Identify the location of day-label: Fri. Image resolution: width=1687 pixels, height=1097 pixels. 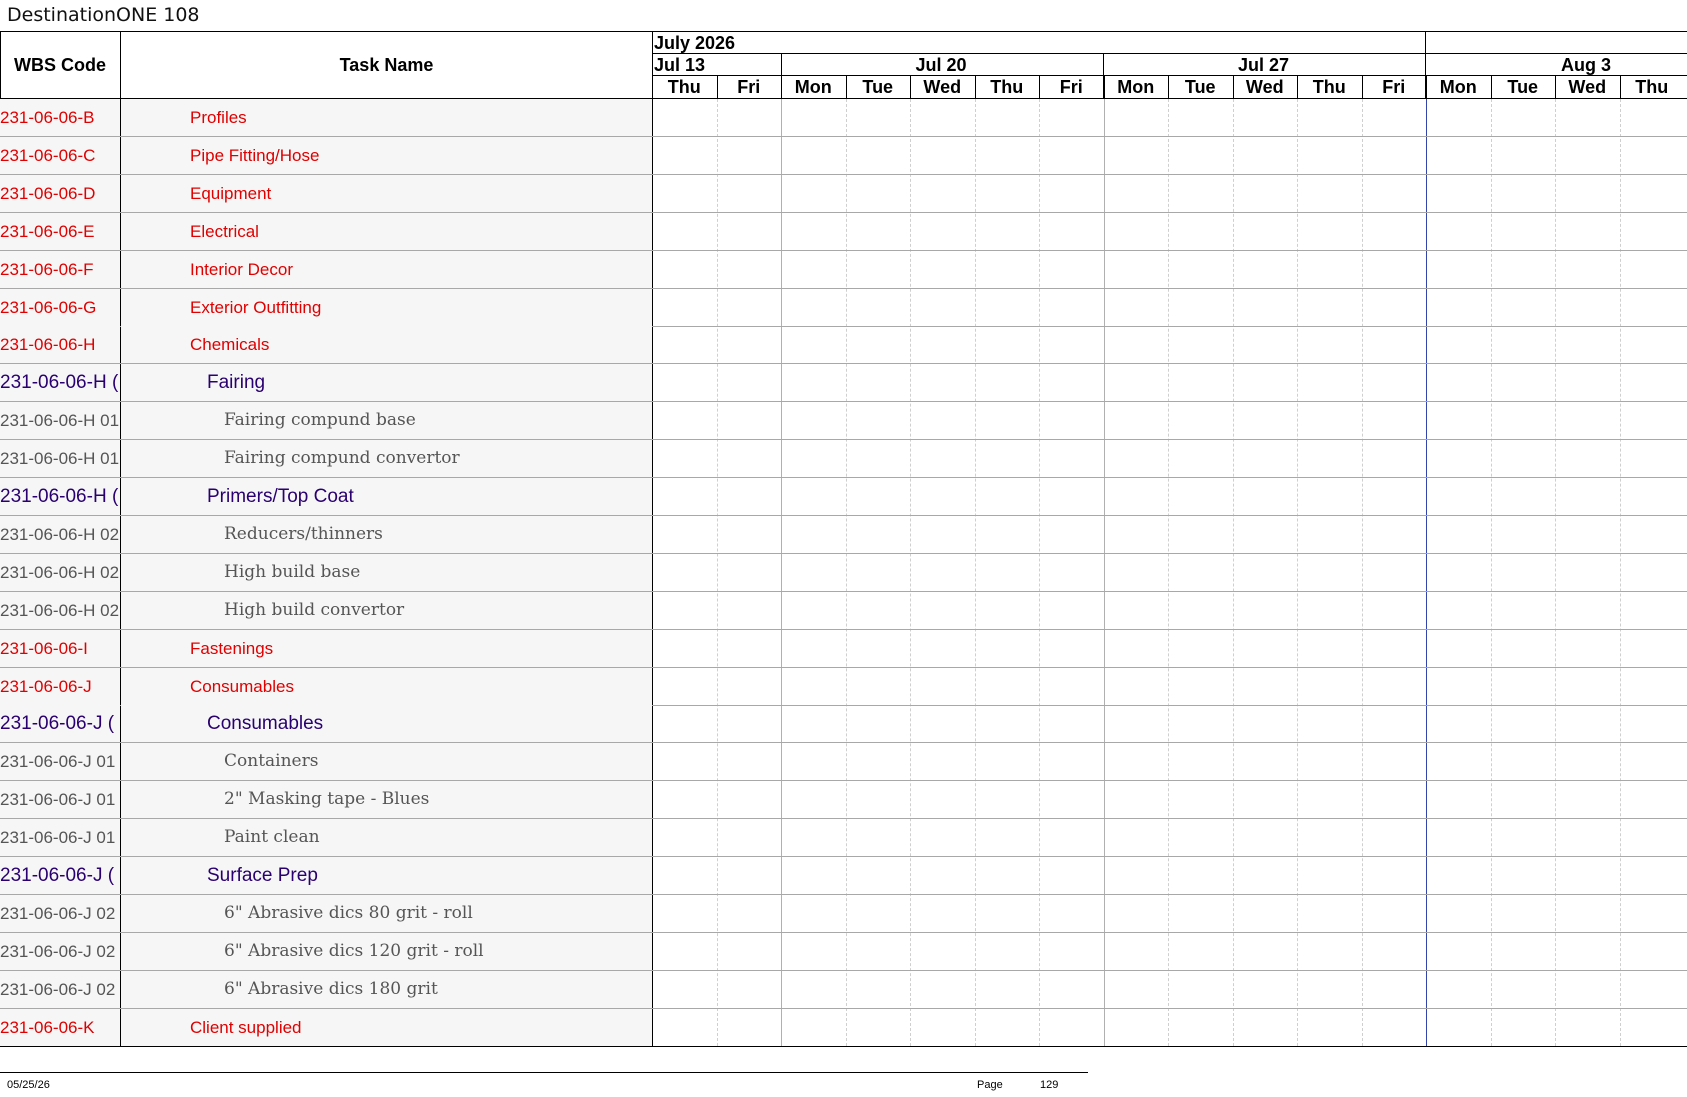
(749, 87).